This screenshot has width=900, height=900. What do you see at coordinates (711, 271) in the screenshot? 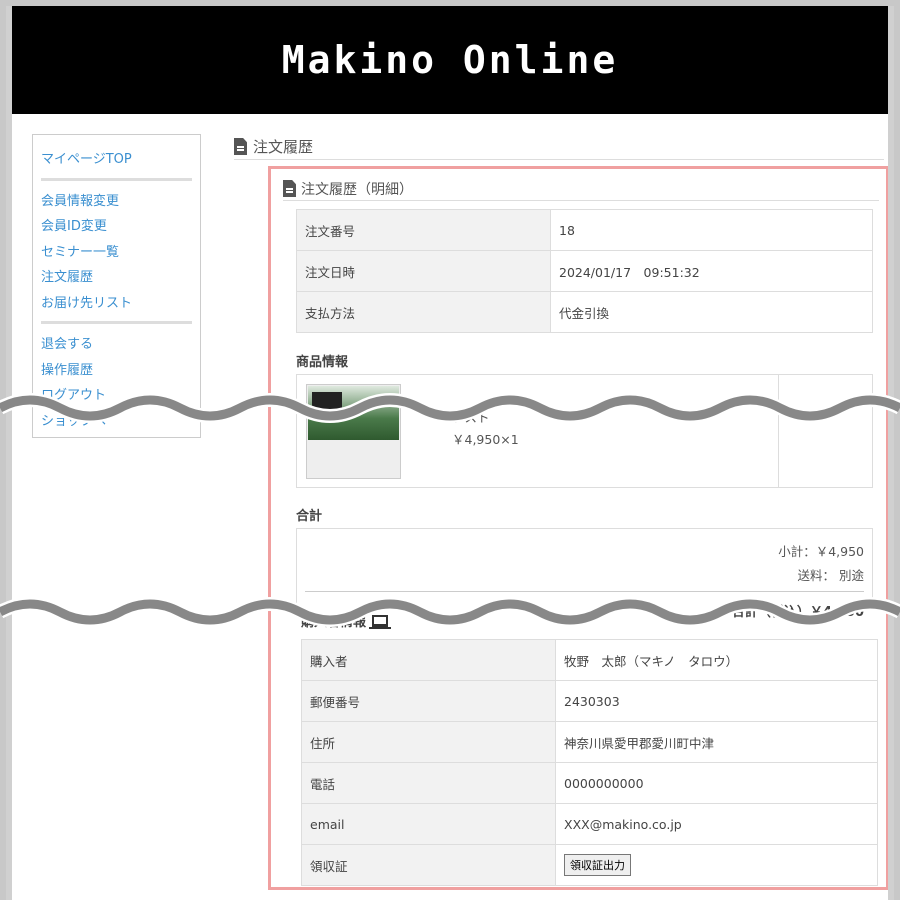
I see `order-date-value: 2024/01/17 09:51:32` at bounding box center [711, 271].